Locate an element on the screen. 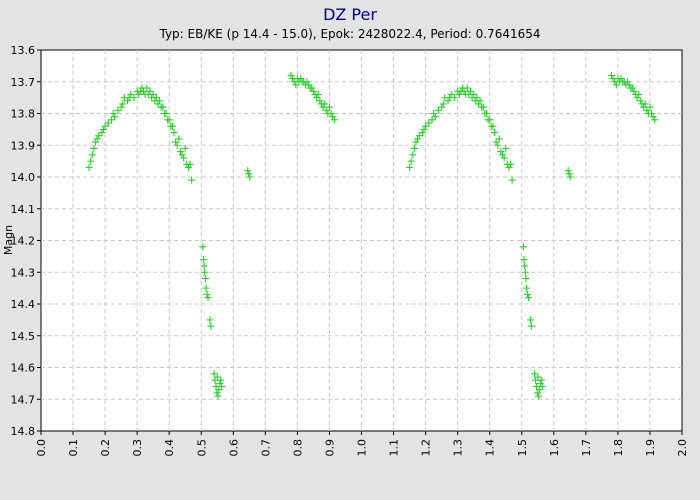  x-tick-label: 2.0 is located at coordinates (682, 448).